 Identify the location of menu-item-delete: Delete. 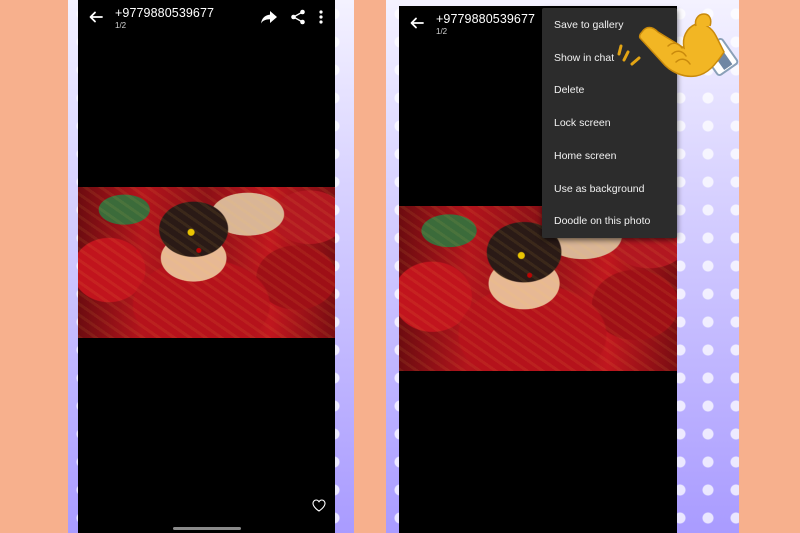
(569, 90).